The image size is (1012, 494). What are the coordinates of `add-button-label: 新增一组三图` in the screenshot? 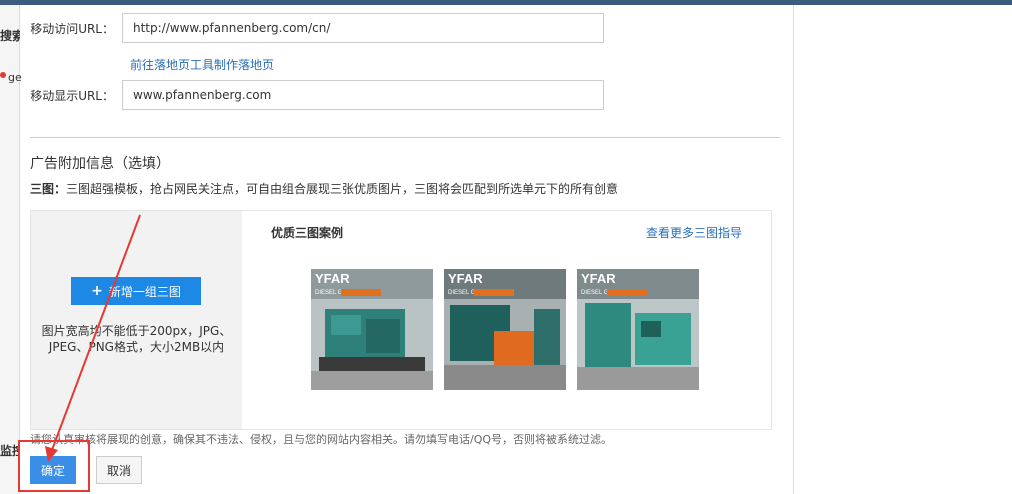 It's located at (144, 291).